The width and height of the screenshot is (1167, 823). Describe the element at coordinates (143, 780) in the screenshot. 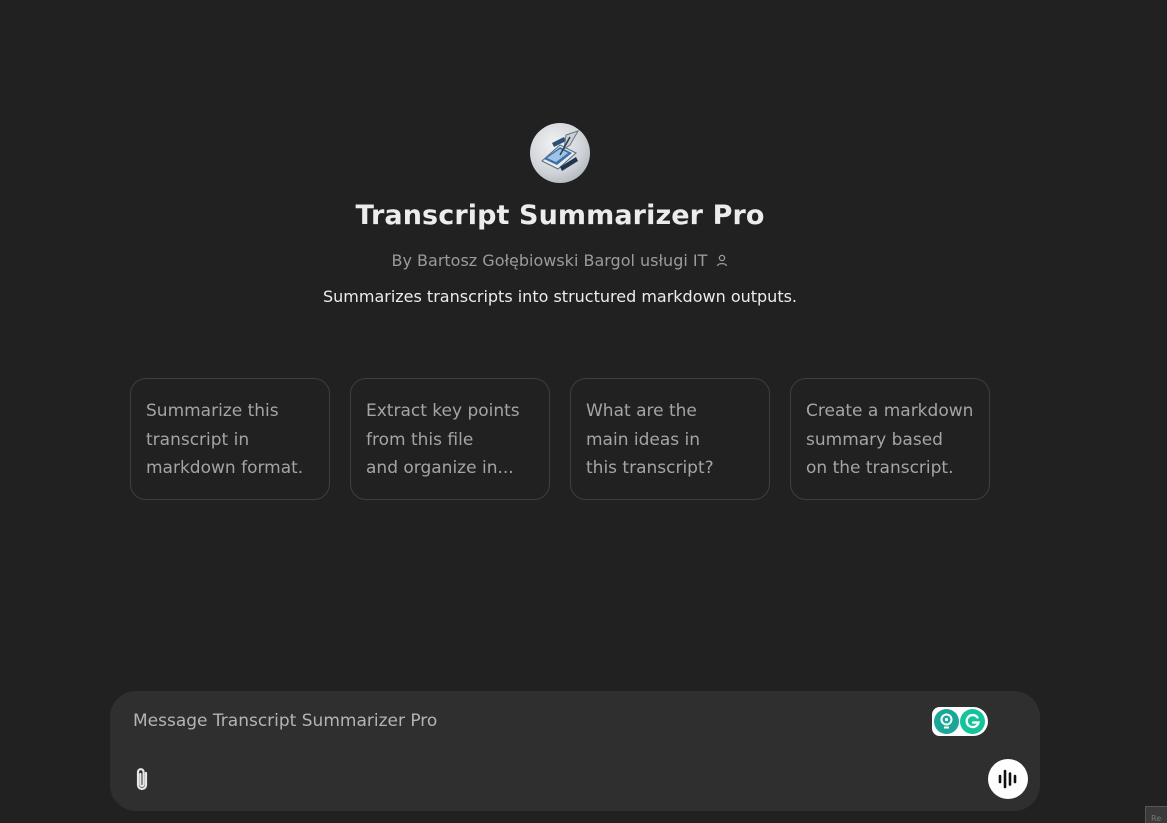

I see `paperclip-icon` at that location.